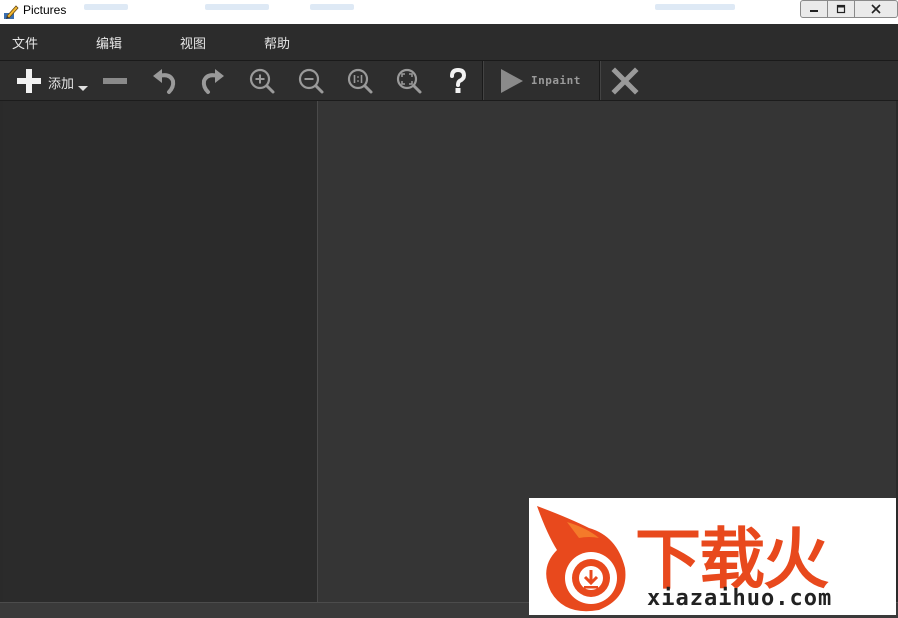 This screenshot has height=618, width=898. Describe the element at coordinates (712, 556) in the screenshot. I see `watermark-logo: 下载火 xiazaihuo.com` at that location.